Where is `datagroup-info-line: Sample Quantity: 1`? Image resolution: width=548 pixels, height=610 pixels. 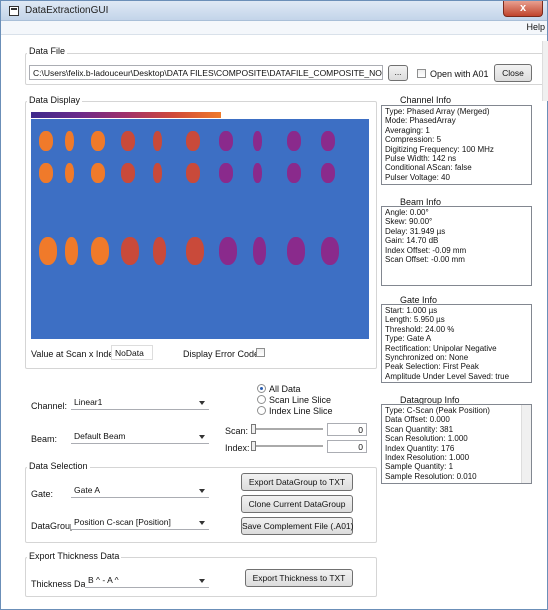 datagroup-info-line: Sample Quantity: 1 is located at coordinates (419, 467).